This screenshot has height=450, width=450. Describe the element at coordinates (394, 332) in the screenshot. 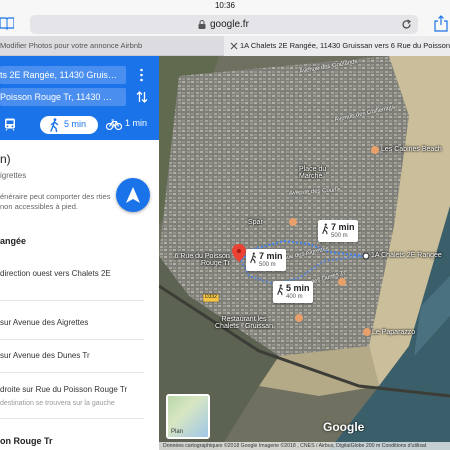

I see `place-label-paparazzo: Le Paparazzo` at that location.